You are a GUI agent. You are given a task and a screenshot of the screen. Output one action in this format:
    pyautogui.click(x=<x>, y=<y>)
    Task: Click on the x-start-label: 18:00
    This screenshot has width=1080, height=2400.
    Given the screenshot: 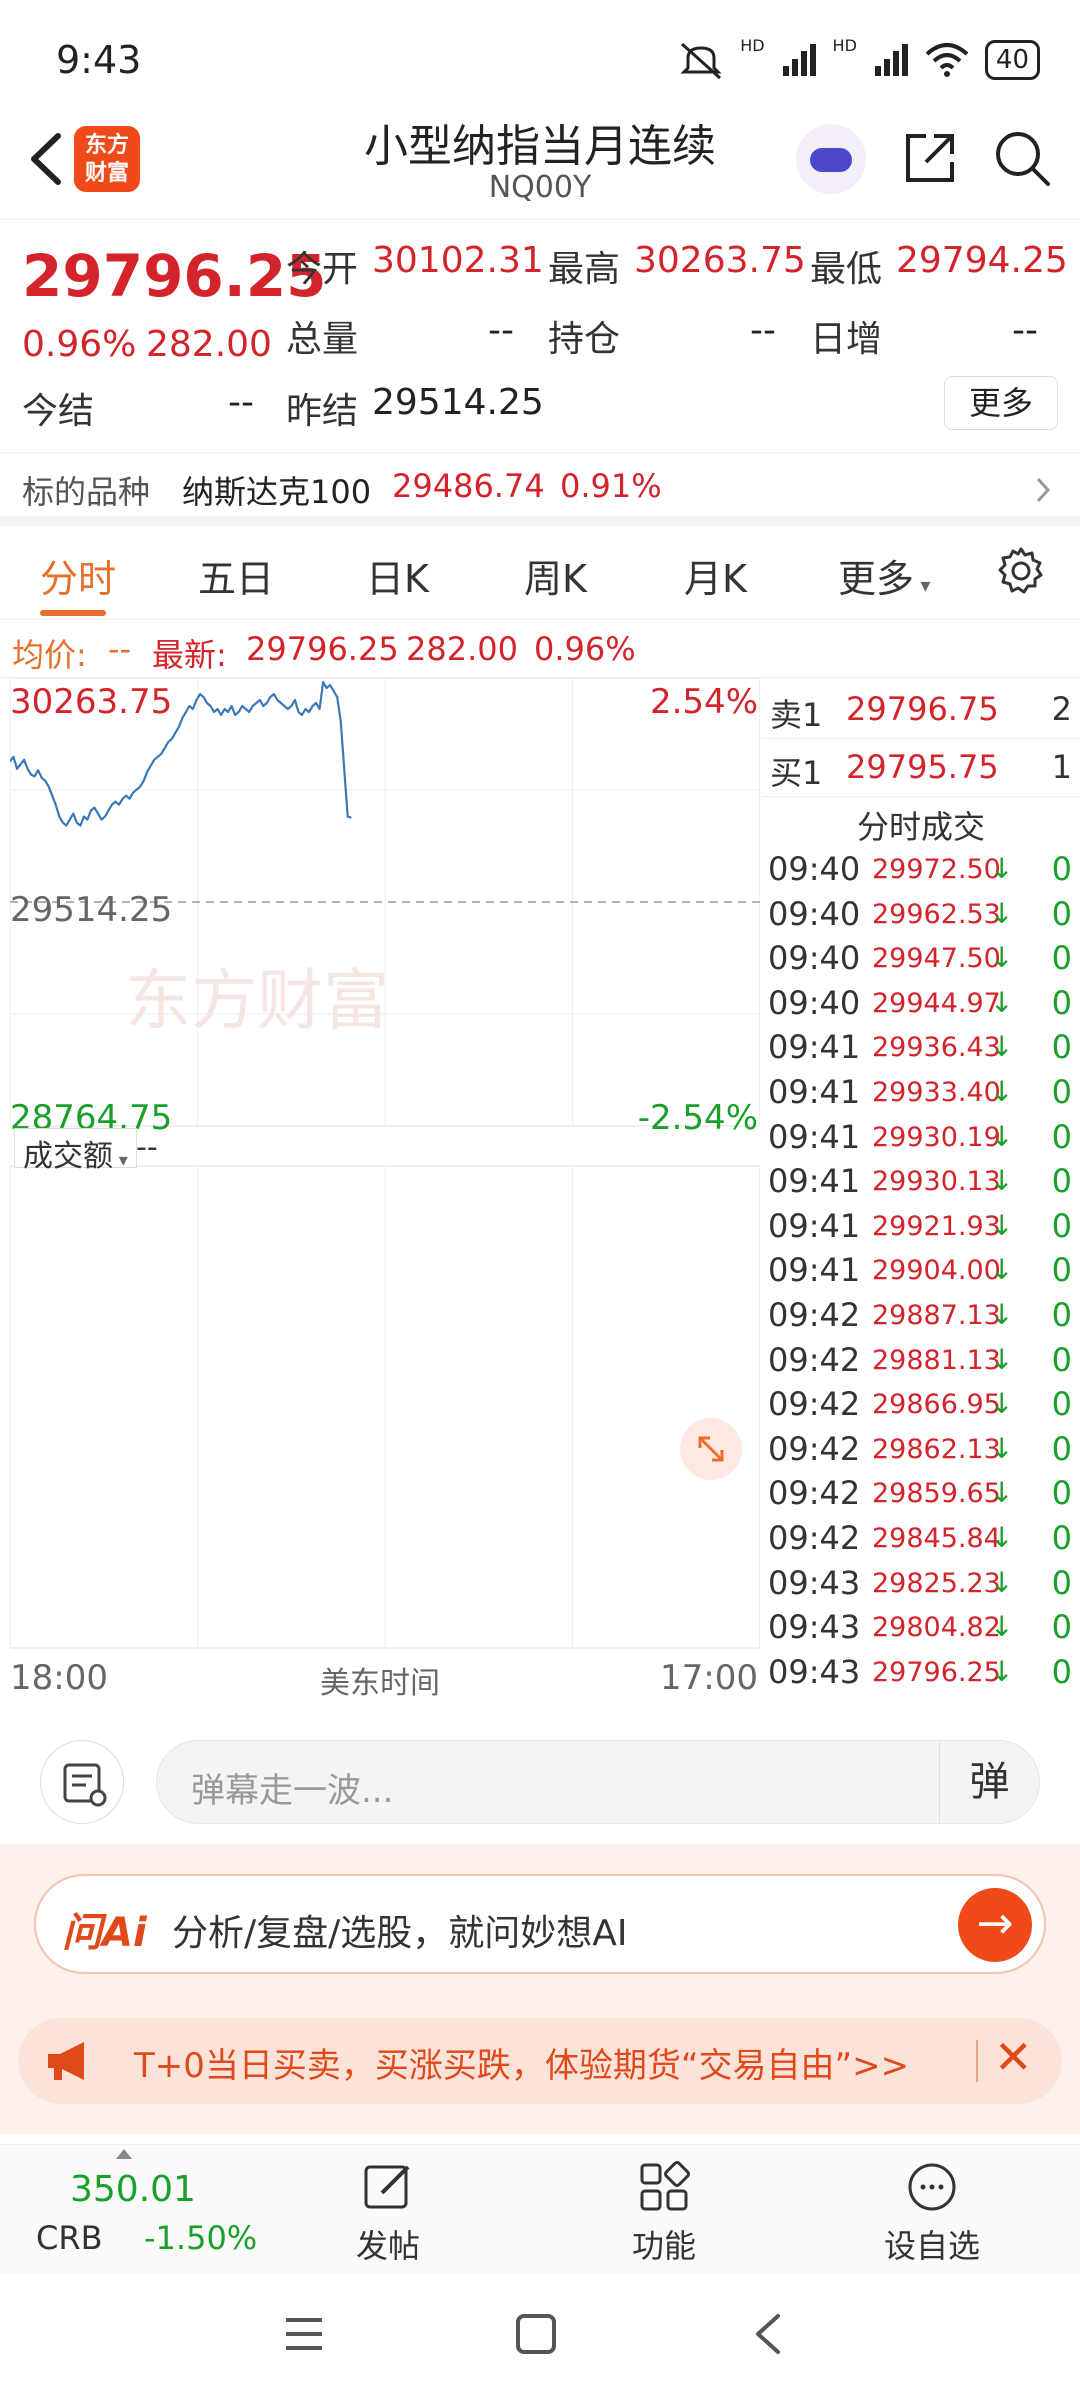 What is the action you would take?
    pyautogui.click(x=59, y=1678)
    